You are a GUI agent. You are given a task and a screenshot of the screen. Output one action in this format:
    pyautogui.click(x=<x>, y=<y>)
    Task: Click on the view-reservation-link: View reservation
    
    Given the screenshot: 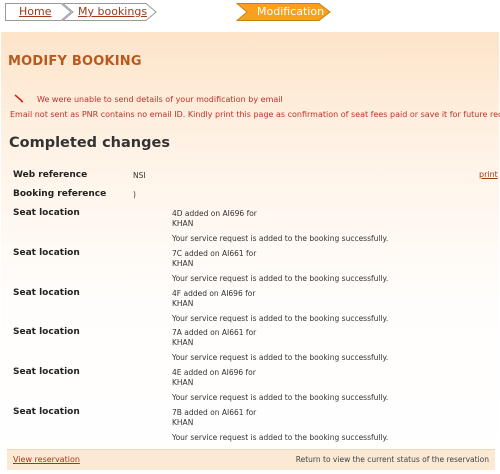 What is the action you would take?
    pyautogui.click(x=46, y=459)
    